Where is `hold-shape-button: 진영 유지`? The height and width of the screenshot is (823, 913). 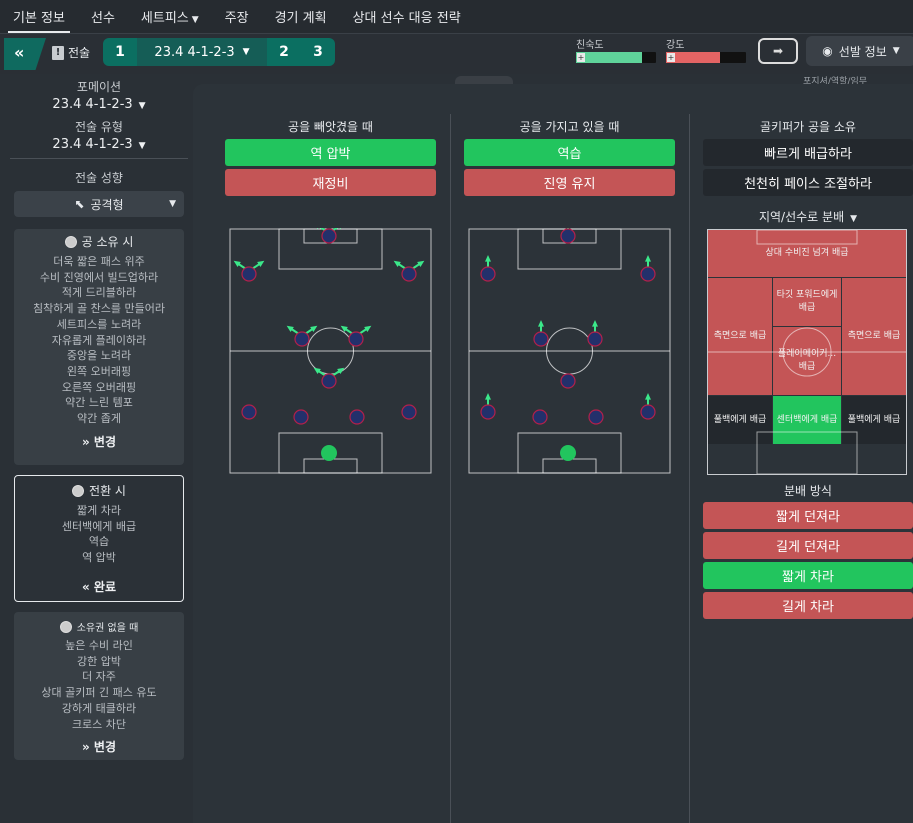 hold-shape-button: 진영 유지 is located at coordinates (569, 182).